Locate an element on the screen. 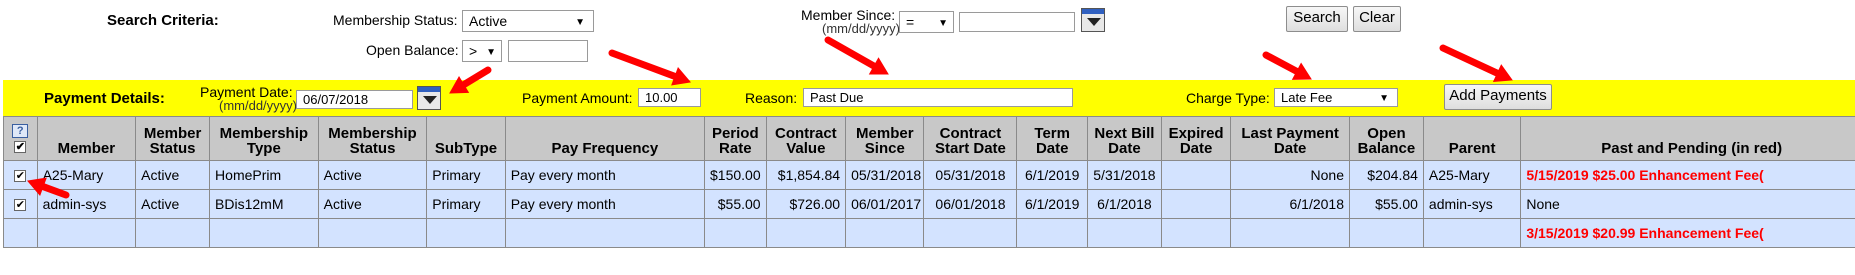 The height and width of the screenshot is (275, 1855). payment-amount-input: 10.00 is located at coordinates (669, 97).